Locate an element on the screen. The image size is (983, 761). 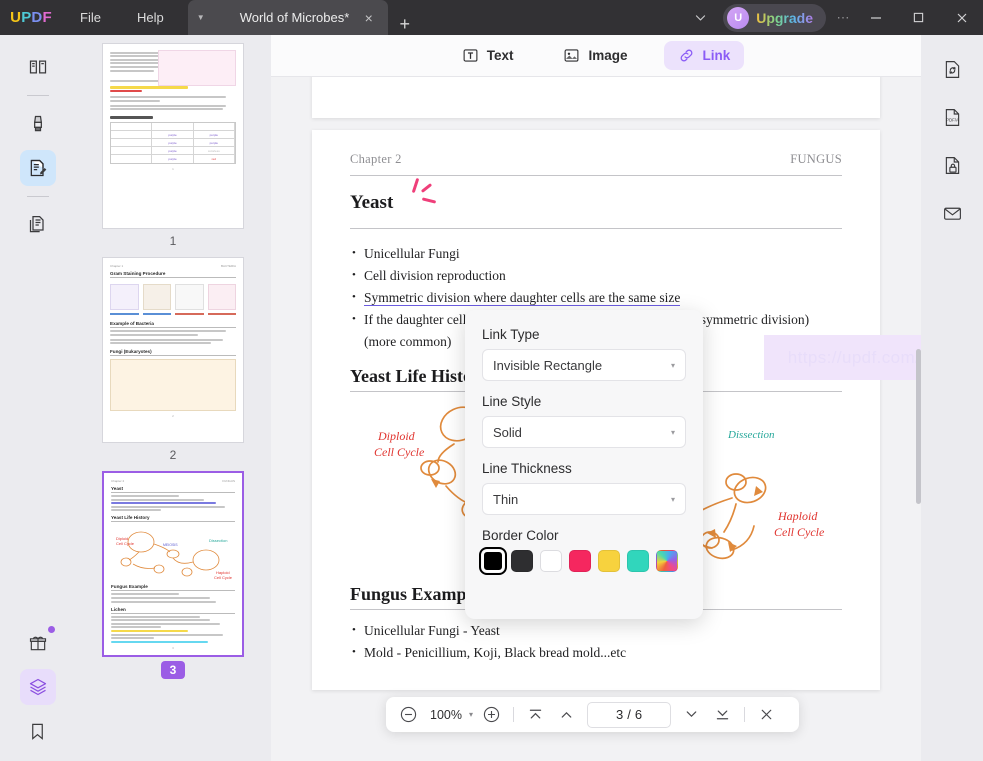
upgrade-button: U Upgrade is located at coordinates (774, 17).